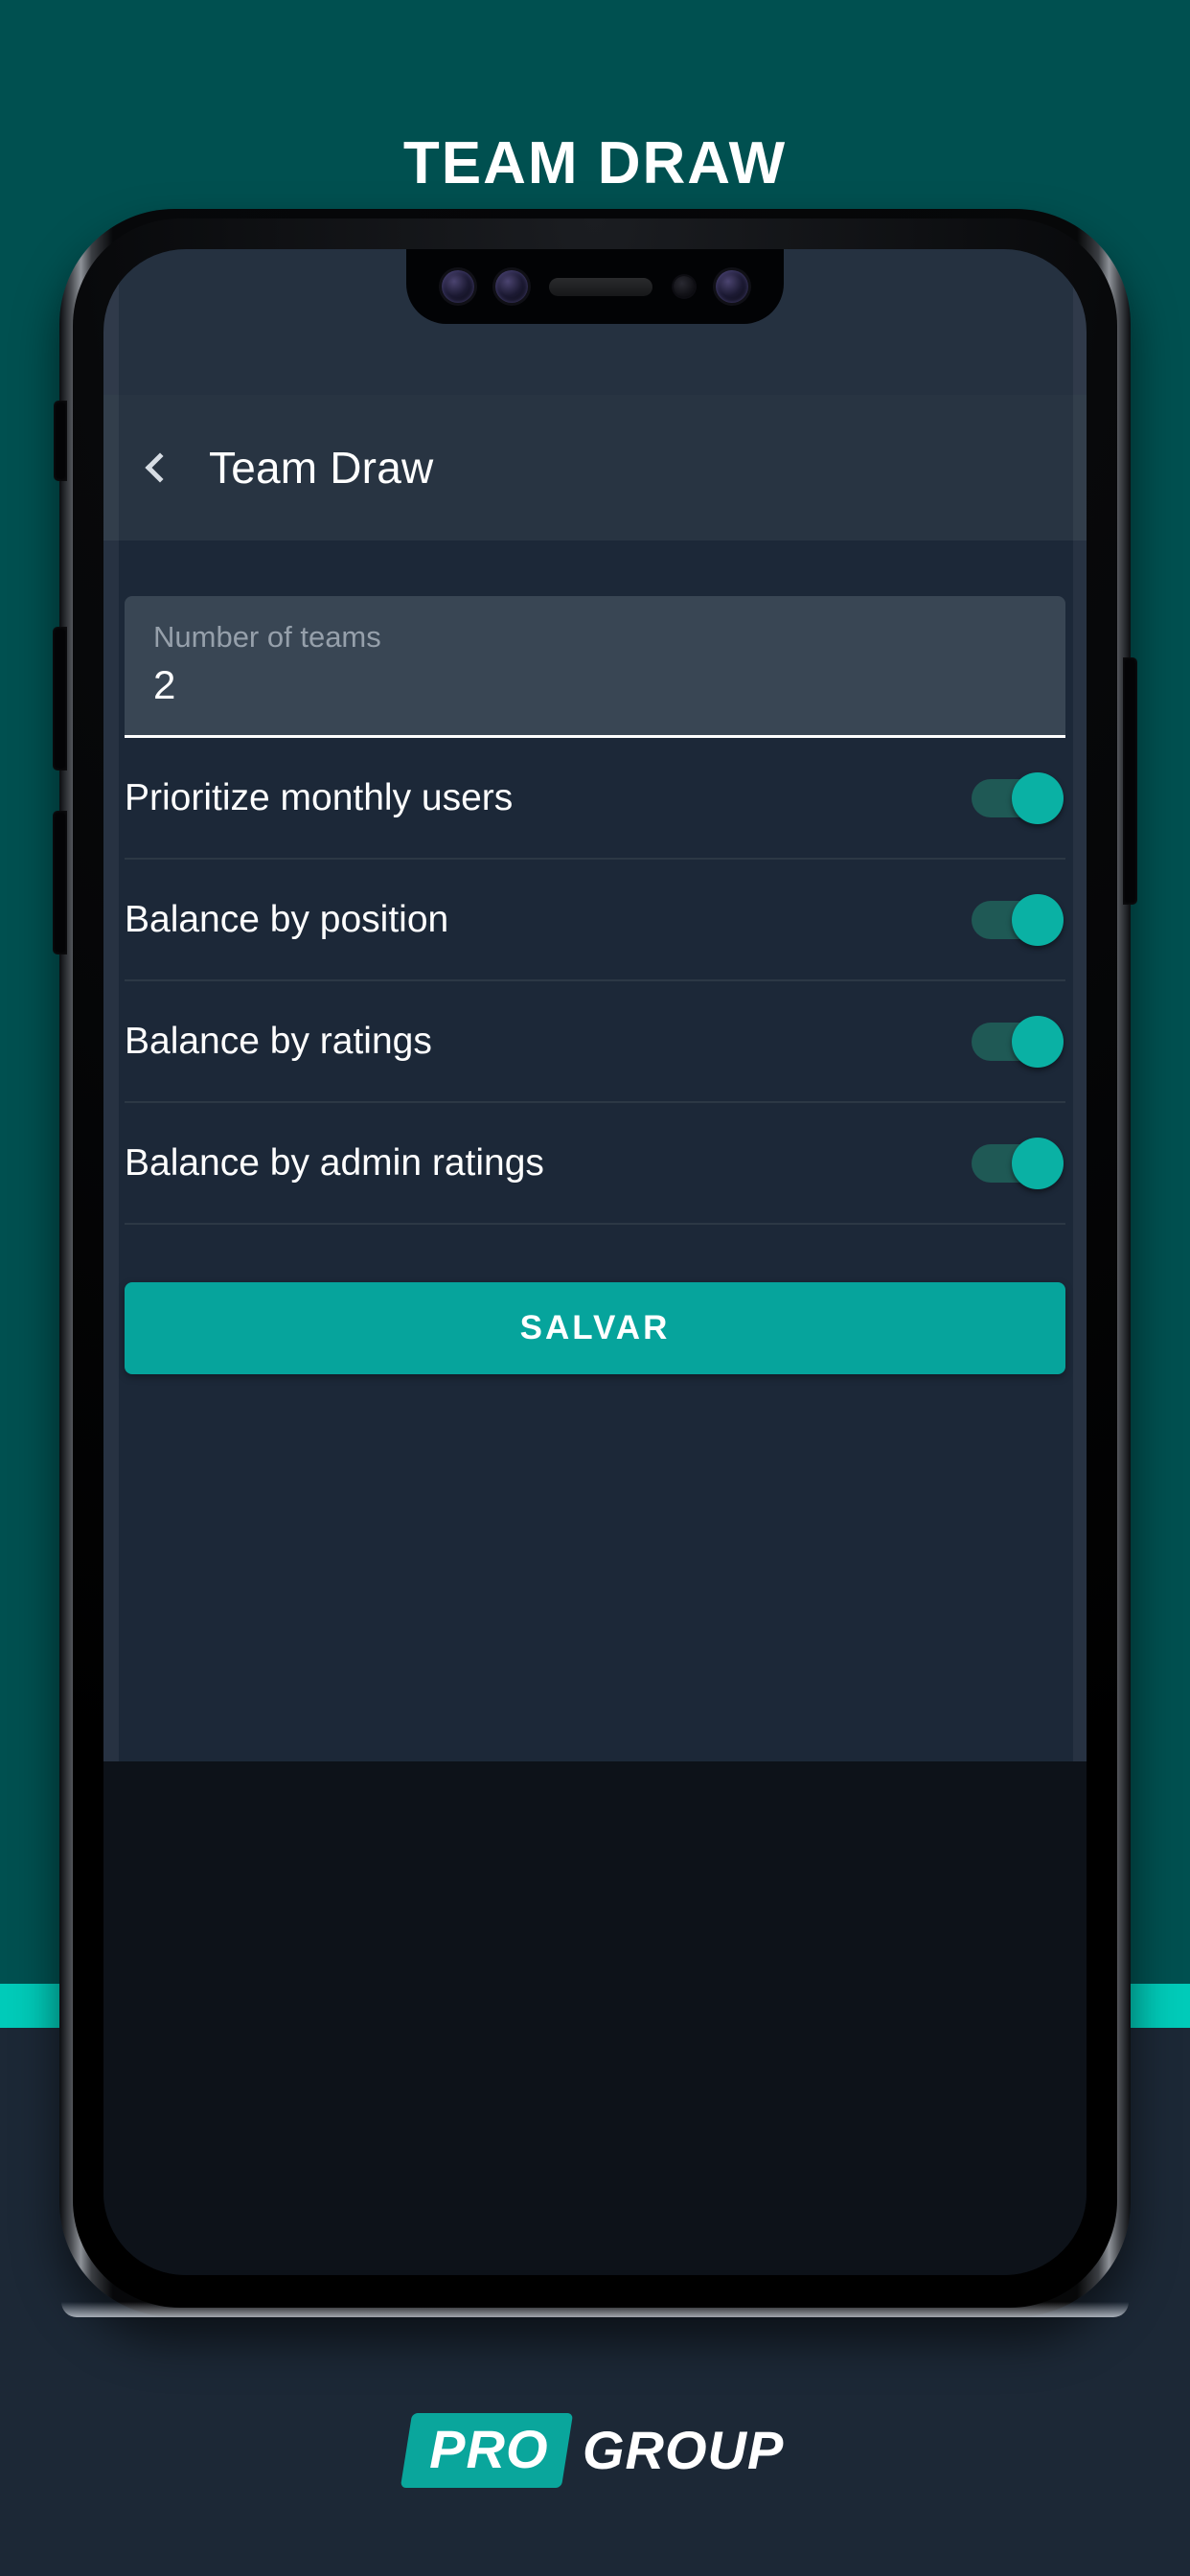 This screenshot has width=1190, height=2576. What do you see at coordinates (319, 797) in the screenshot?
I see `setting-label: Prioritize monthly users` at bounding box center [319, 797].